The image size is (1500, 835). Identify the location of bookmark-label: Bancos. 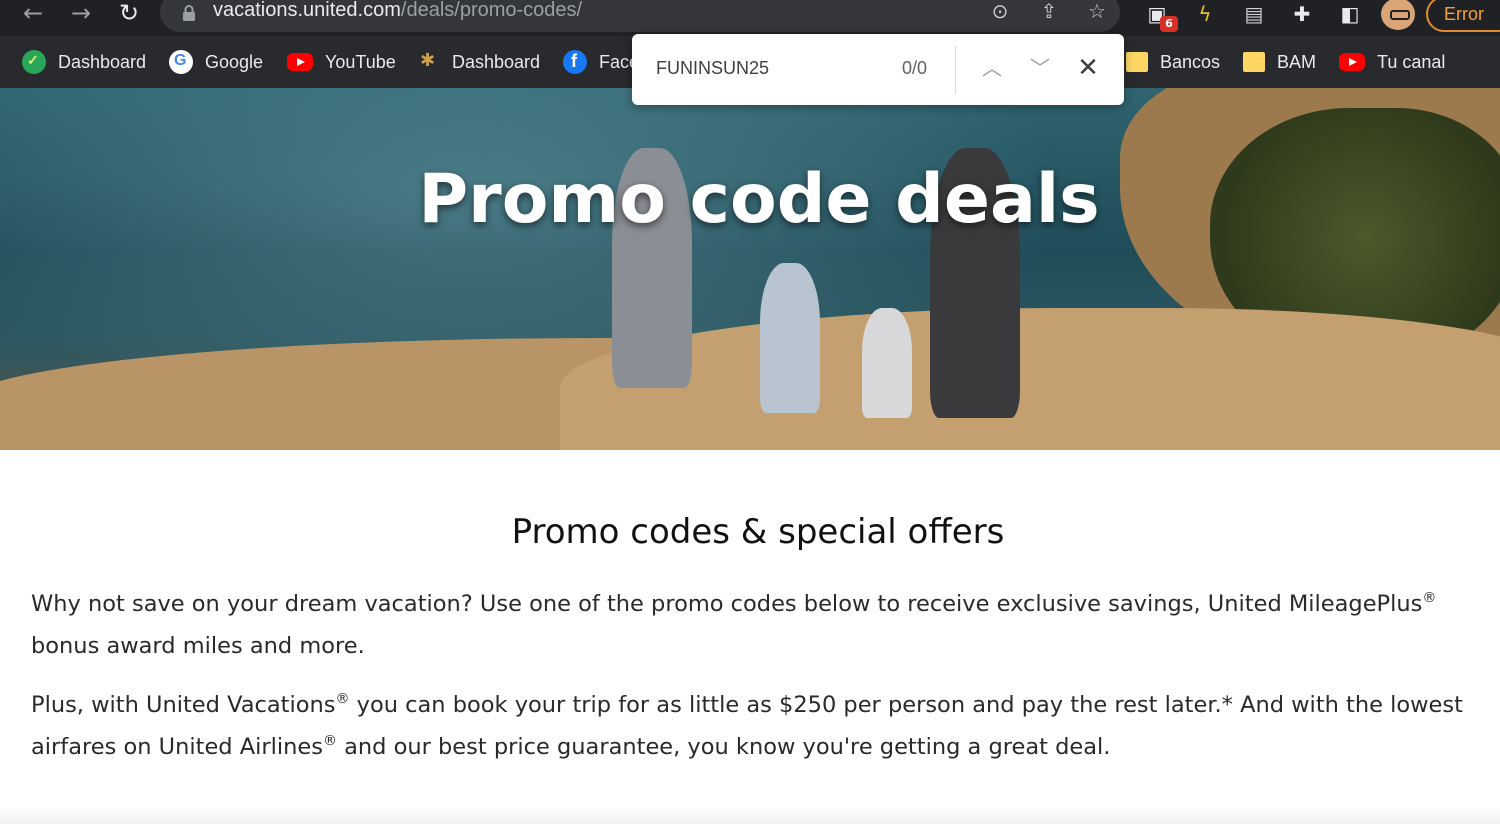
(1190, 61).